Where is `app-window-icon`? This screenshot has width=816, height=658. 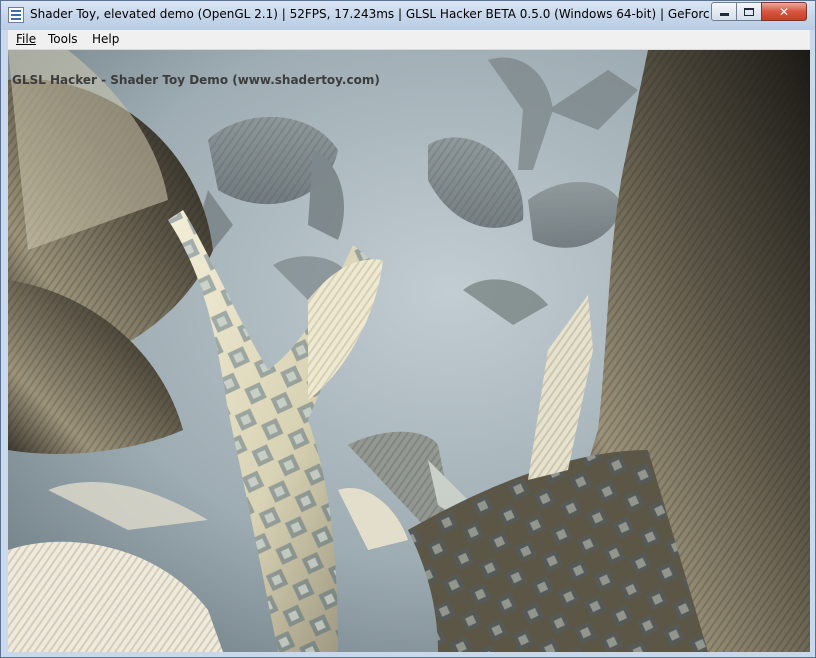 app-window-icon is located at coordinates (16, 15).